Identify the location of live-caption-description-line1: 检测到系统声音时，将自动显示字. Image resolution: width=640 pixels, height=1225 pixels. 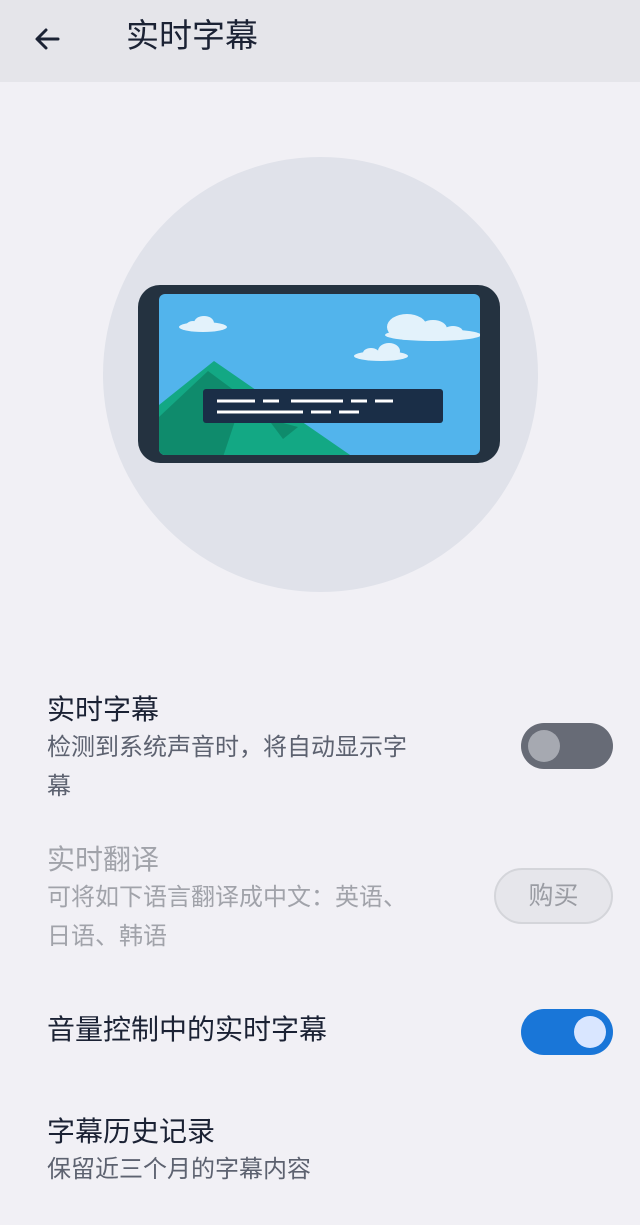
(227, 747).